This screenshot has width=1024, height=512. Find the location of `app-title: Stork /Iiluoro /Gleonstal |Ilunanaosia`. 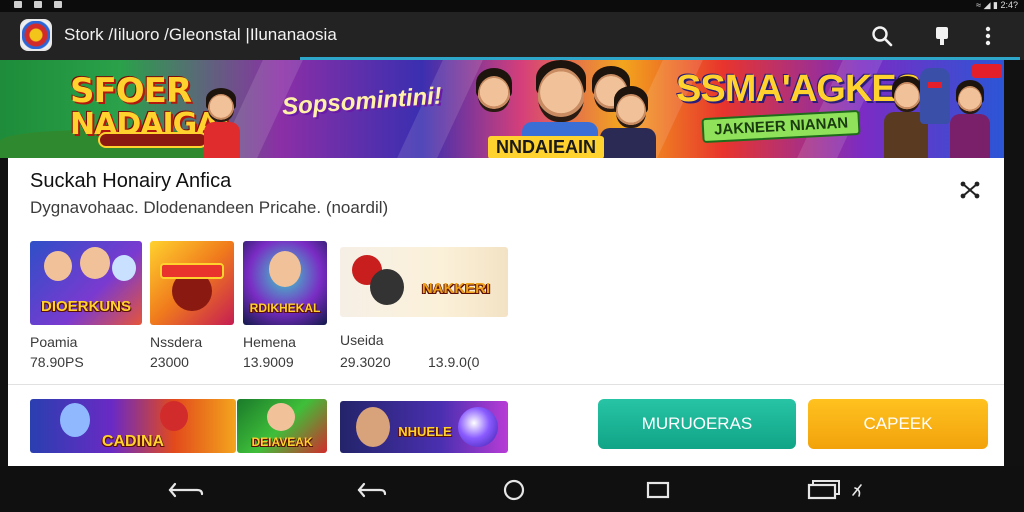

app-title: Stork /Iiluoro /Gleonstal |Ilunanaosia is located at coordinates (200, 34).